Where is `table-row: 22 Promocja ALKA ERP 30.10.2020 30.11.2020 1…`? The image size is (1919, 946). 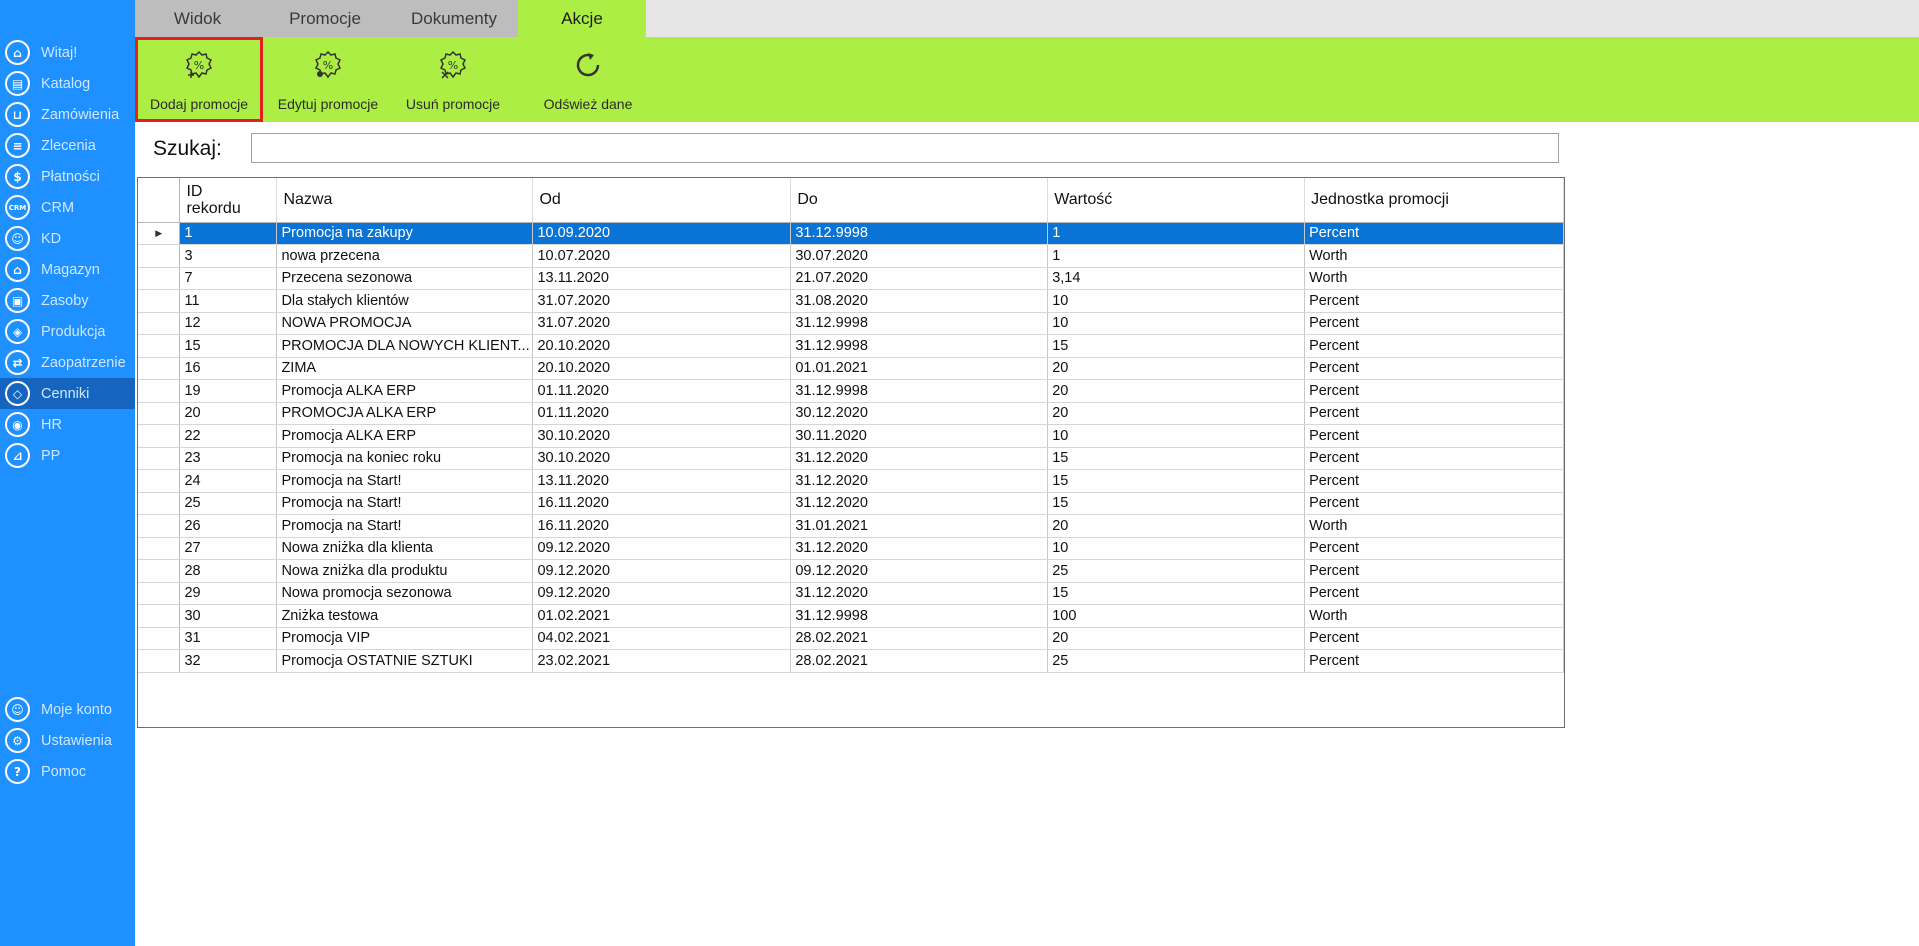 table-row: 22 Promocja ALKA ERP 30.10.2020 30.11.2020 1… is located at coordinates (851, 436).